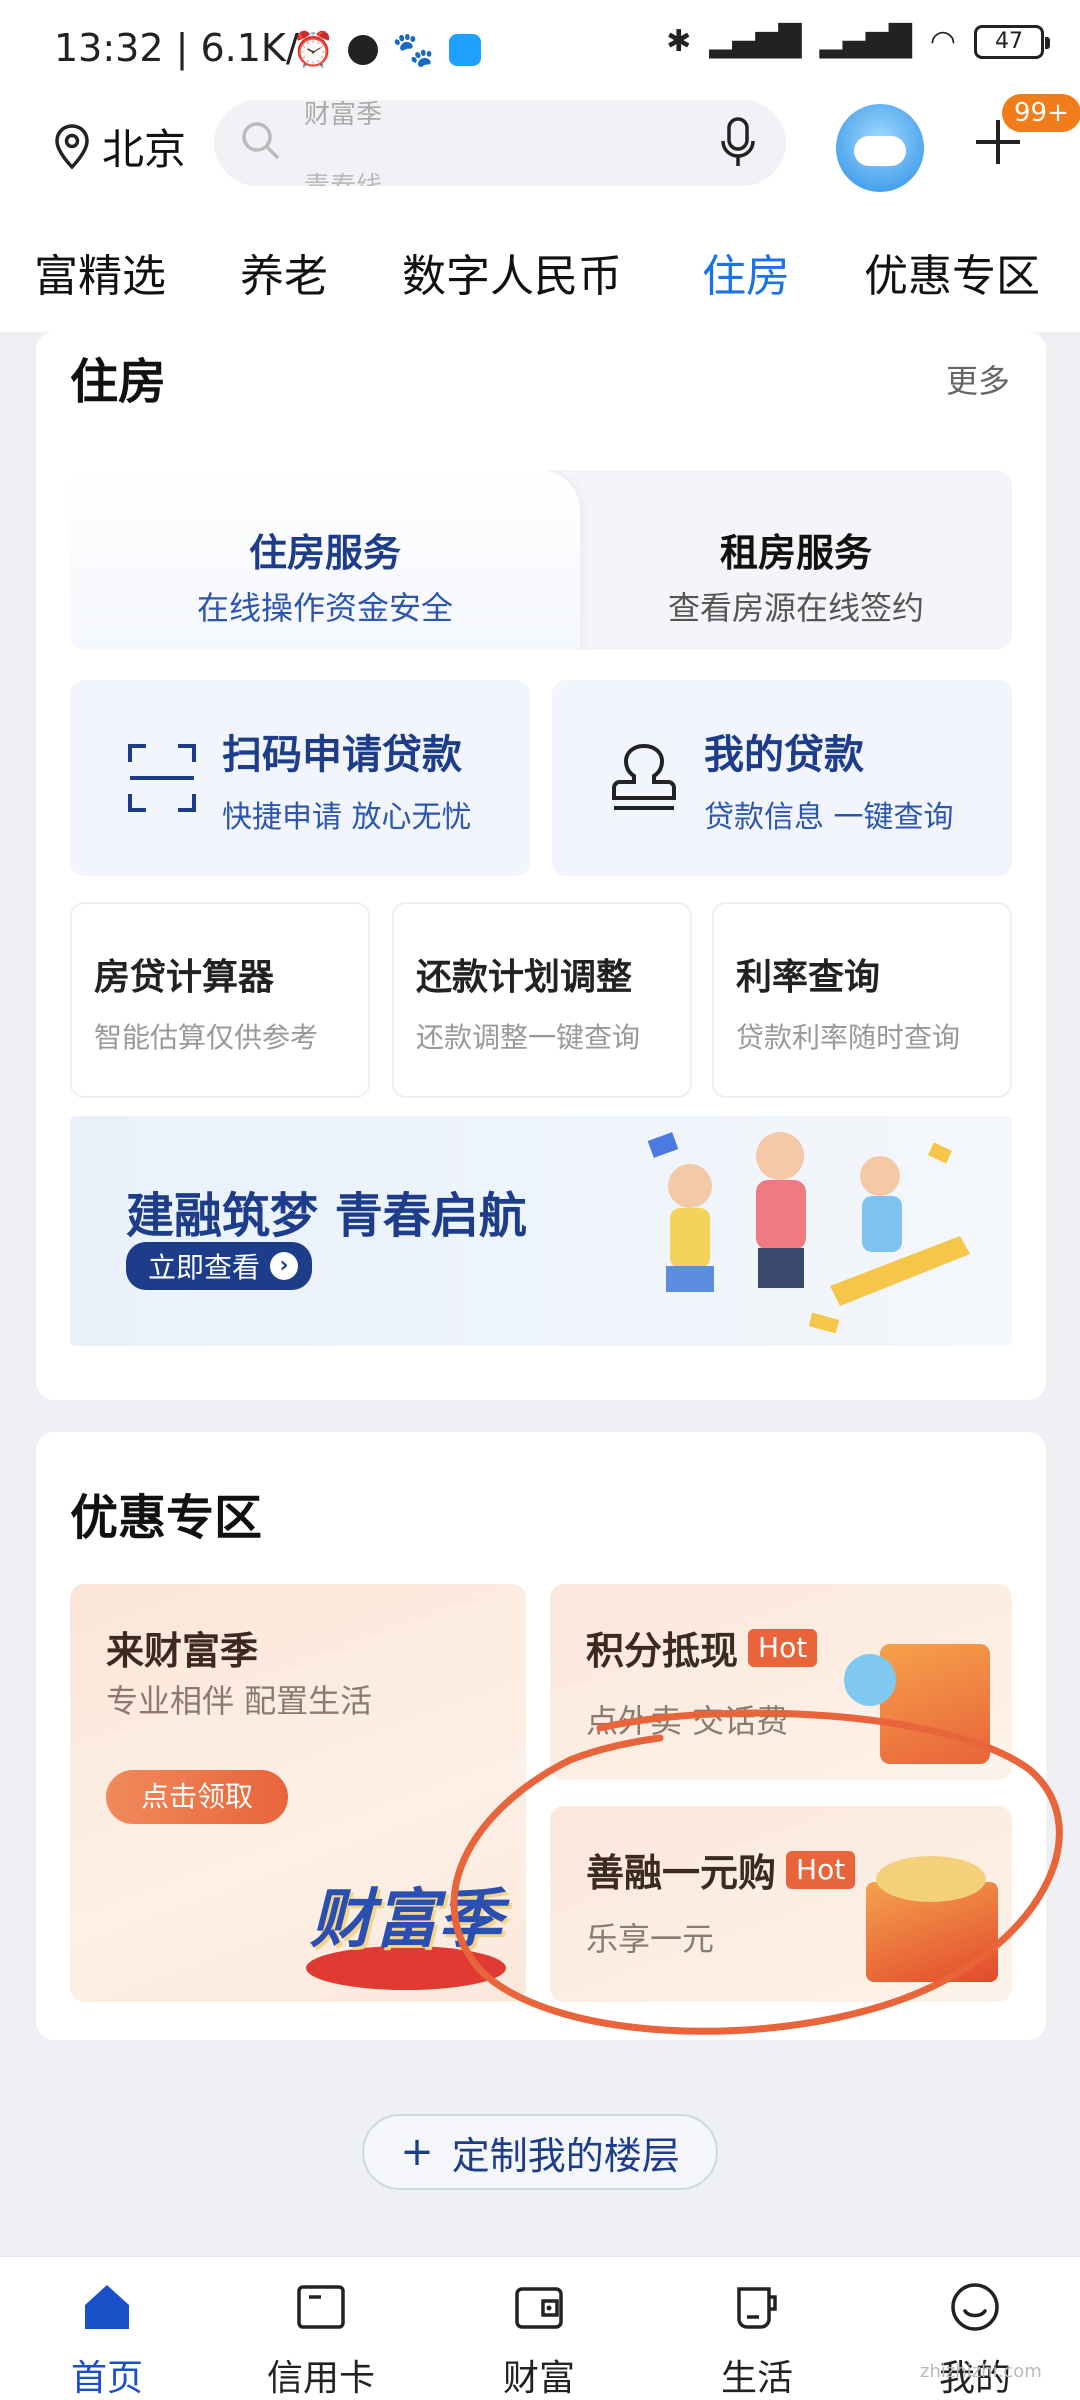  What do you see at coordinates (528, 1037) in the screenshot?
I see `repayment-adjust-subtitle: 还款调整一键查询` at bounding box center [528, 1037].